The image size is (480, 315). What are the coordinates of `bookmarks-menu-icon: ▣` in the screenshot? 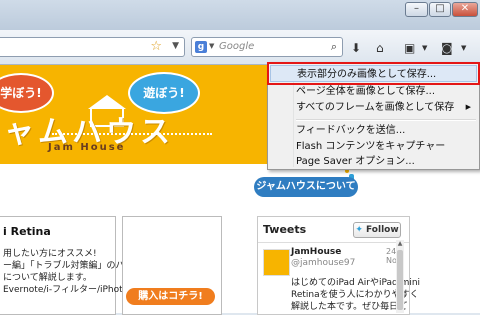 It's located at (409, 48).